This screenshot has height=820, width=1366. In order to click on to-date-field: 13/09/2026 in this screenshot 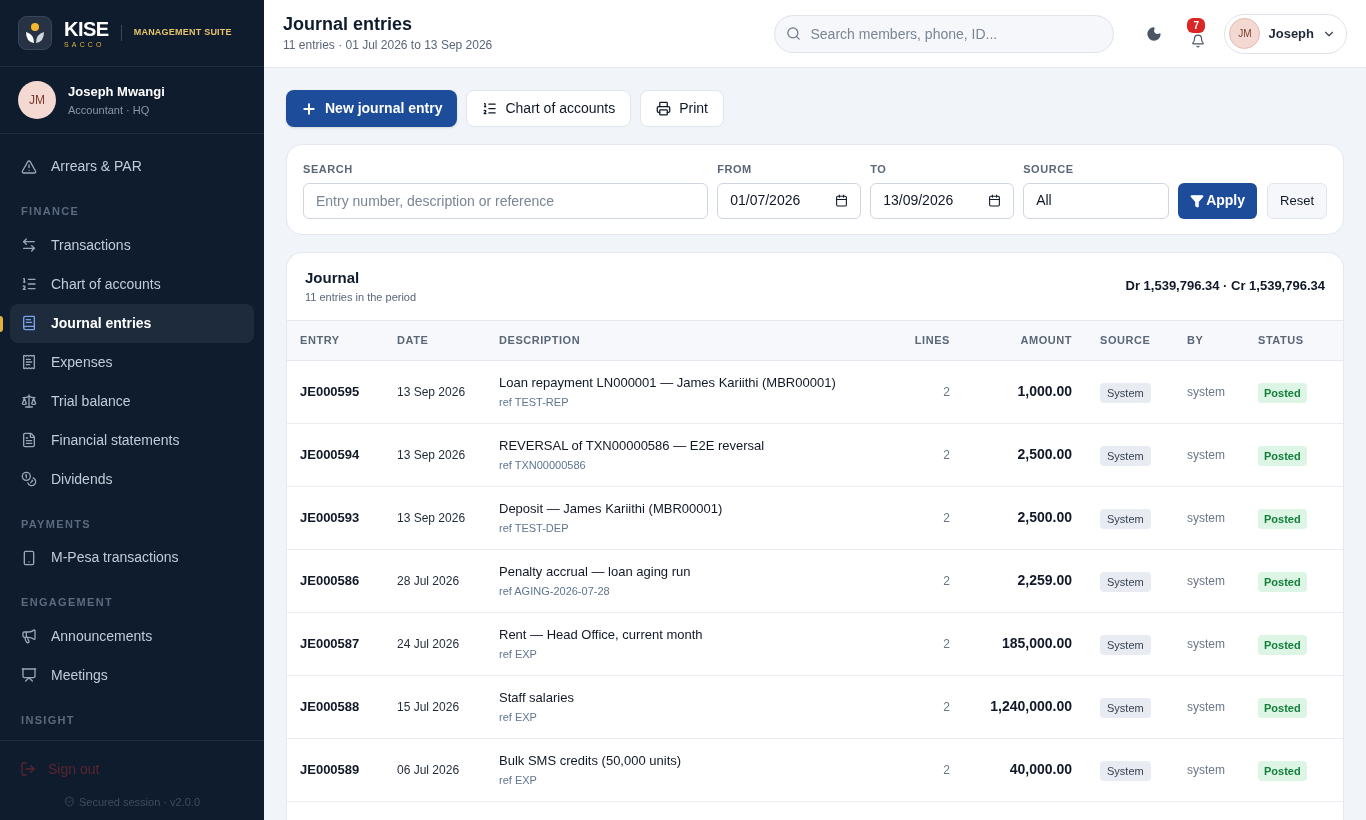, I will do `click(942, 200)`.